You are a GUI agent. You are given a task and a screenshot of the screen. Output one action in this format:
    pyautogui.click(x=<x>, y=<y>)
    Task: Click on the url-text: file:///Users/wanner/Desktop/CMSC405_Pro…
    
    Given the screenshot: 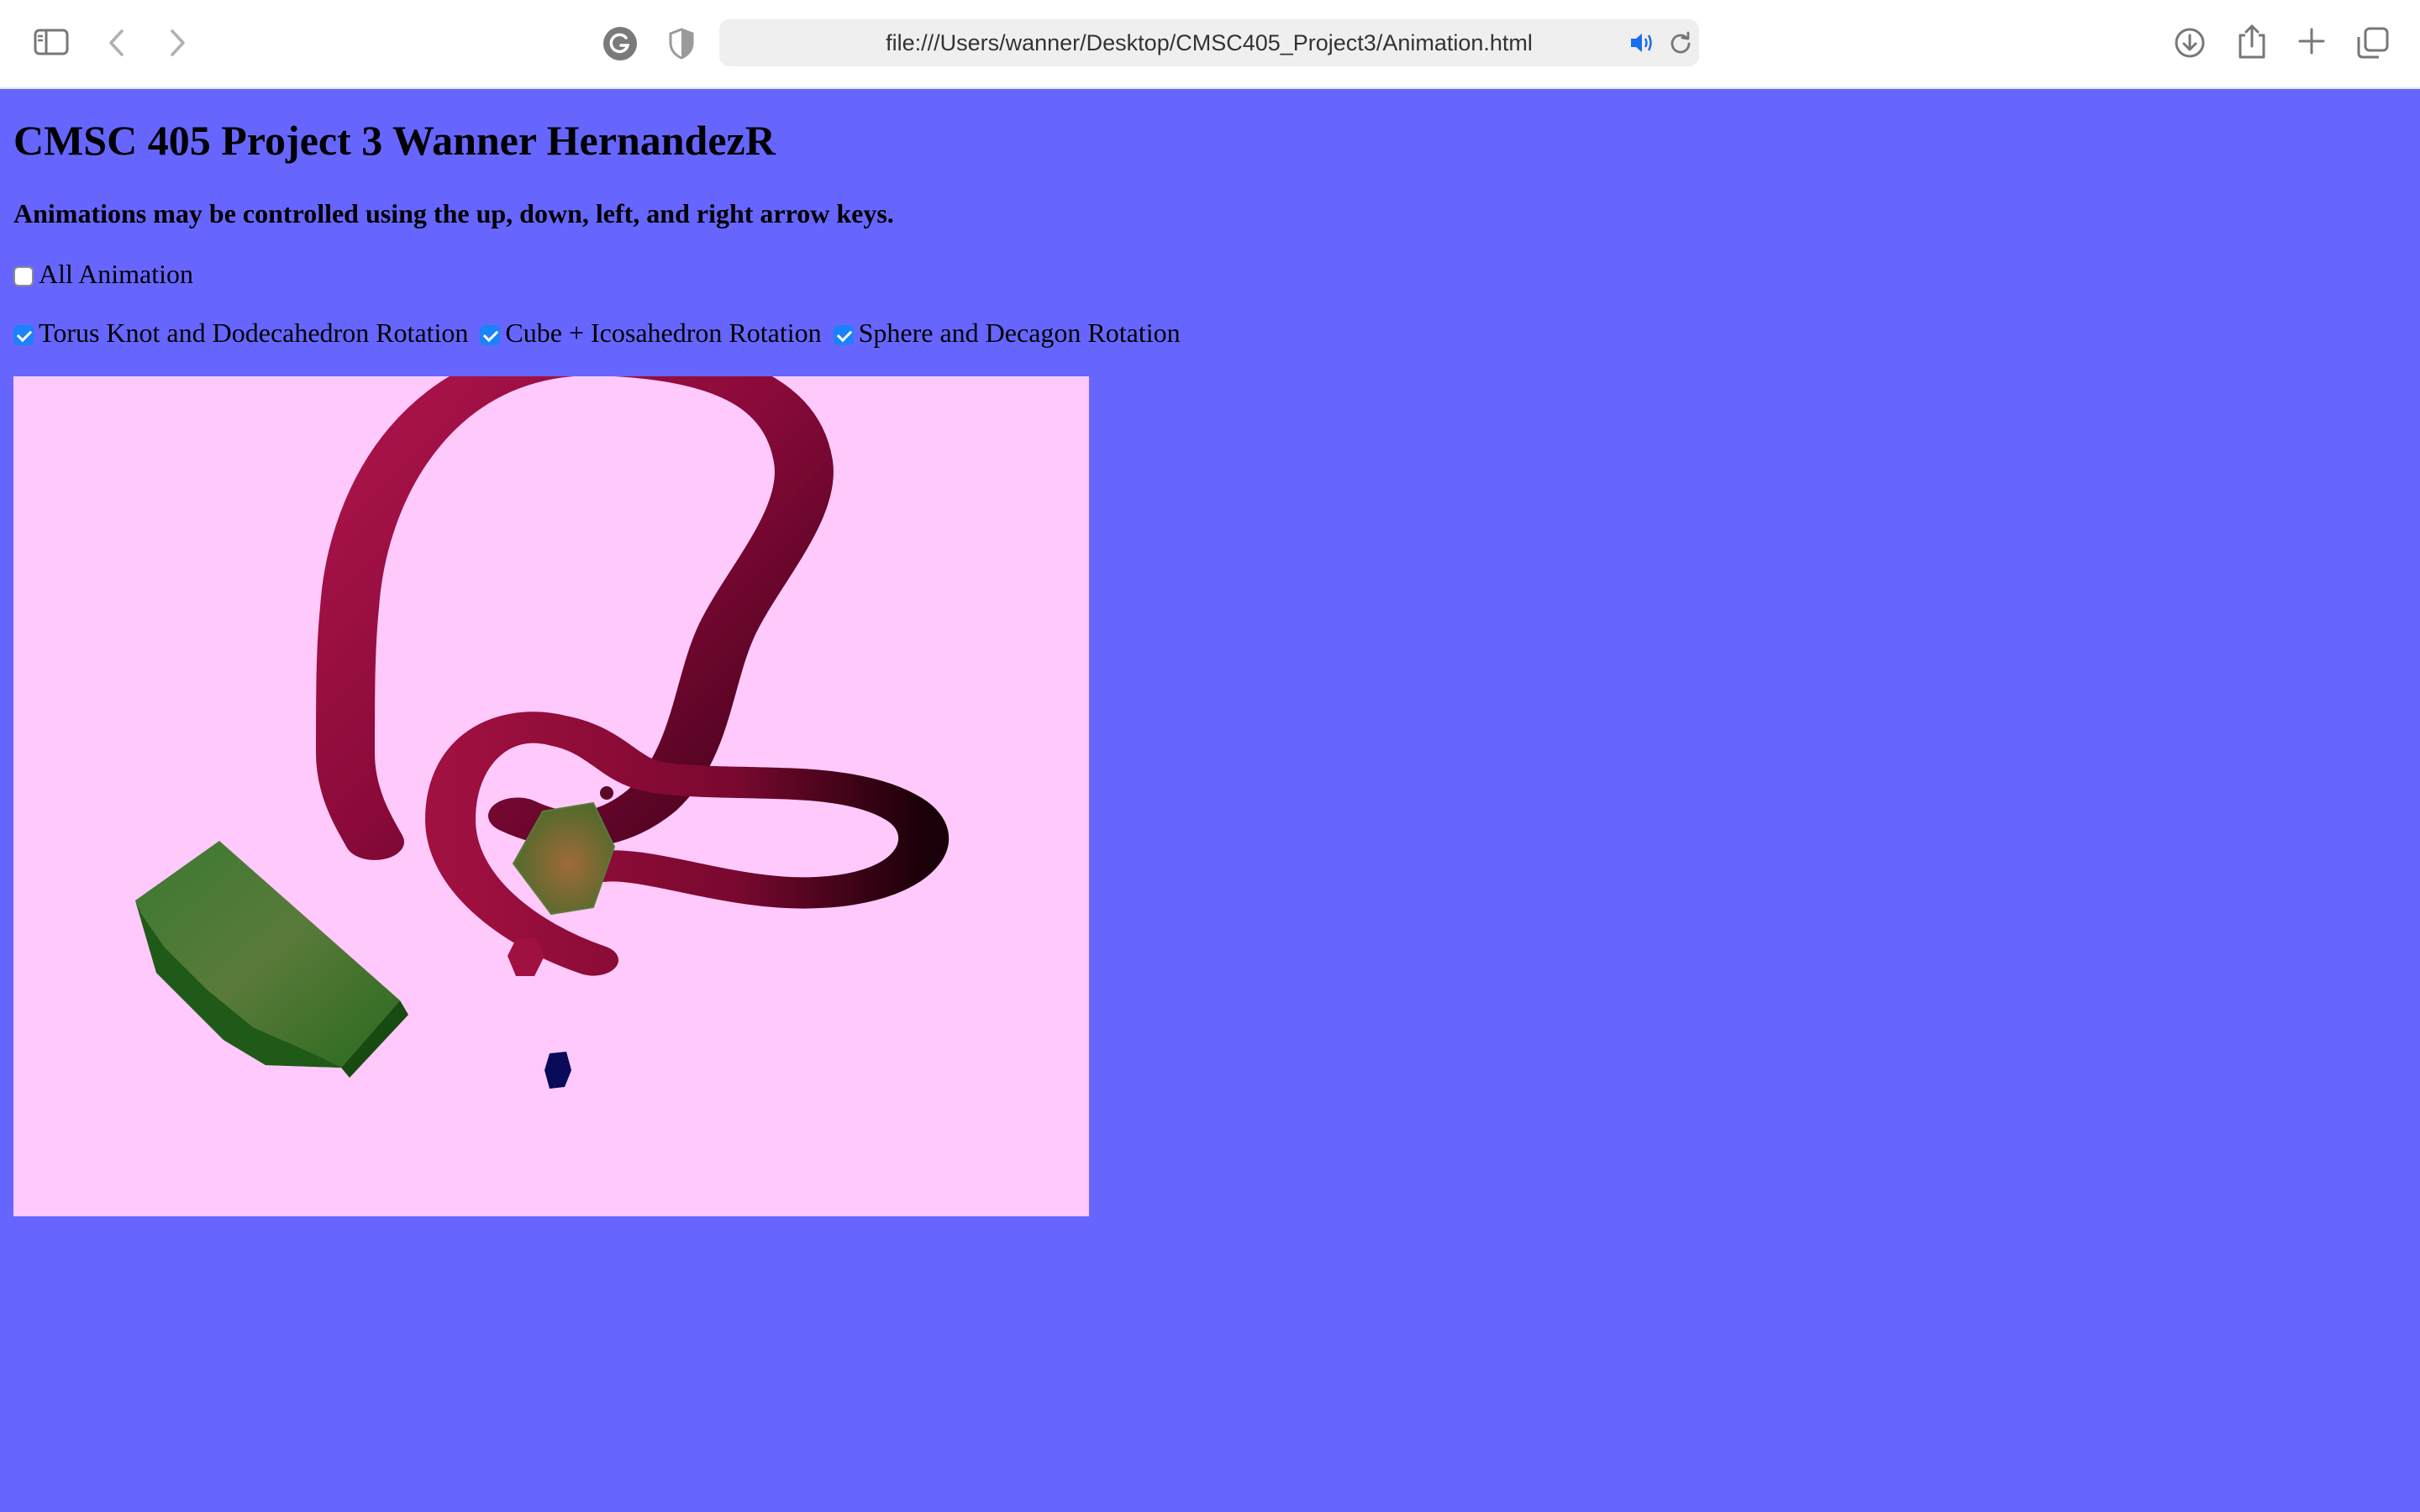 What is the action you would take?
    pyautogui.click(x=1209, y=42)
    